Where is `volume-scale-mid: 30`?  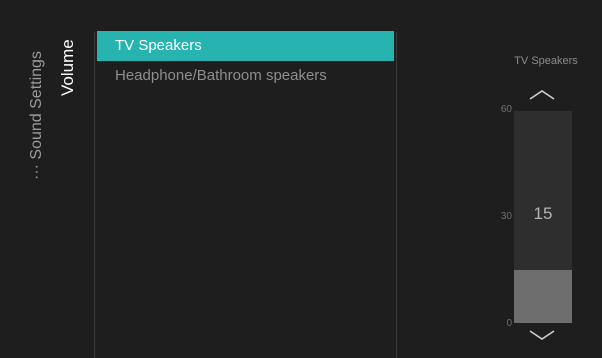
volume-scale-mid: 30 is located at coordinates (506, 216).